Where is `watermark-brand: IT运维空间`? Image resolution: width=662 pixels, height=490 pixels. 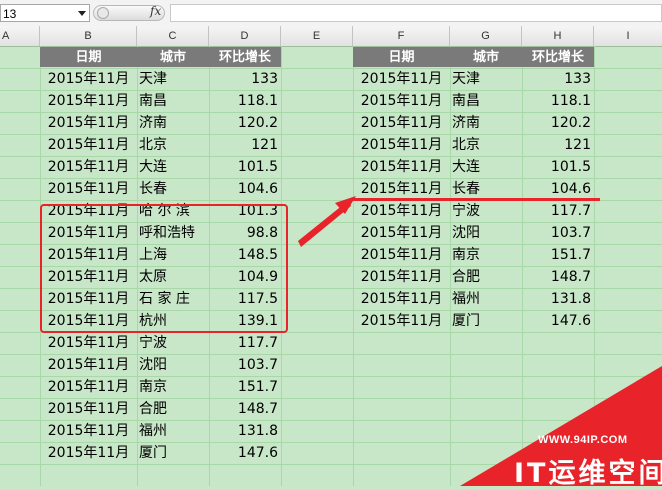 watermark-brand: IT运维空间 is located at coordinates (588, 473).